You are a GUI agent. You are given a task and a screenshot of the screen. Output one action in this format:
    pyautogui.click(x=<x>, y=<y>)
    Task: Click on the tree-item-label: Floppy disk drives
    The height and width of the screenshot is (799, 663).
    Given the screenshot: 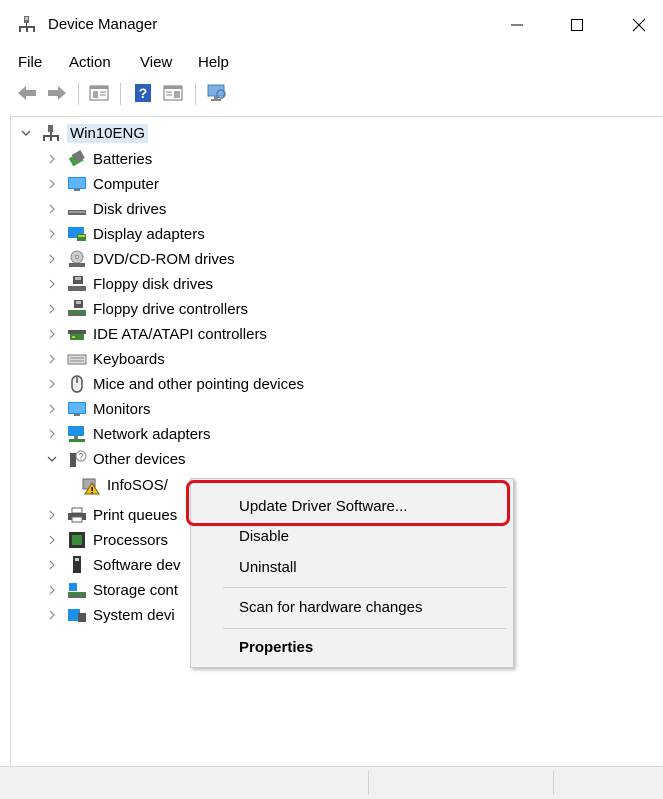 What is the action you would take?
    pyautogui.click(x=153, y=284)
    